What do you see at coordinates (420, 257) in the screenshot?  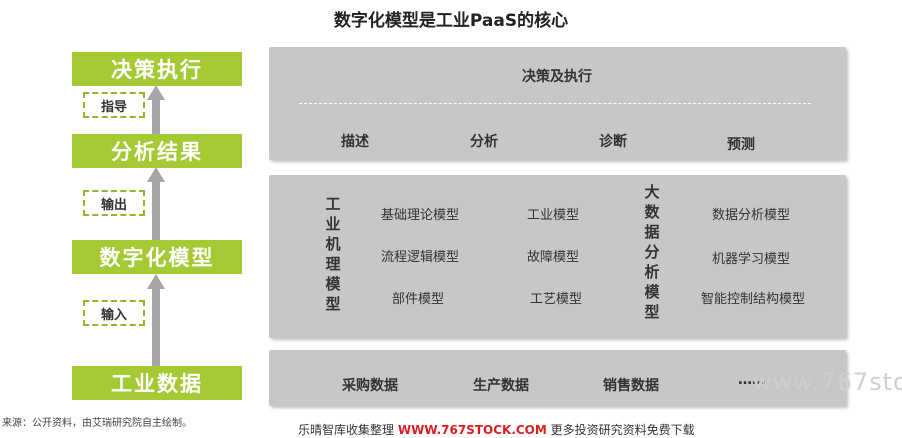 I see `model-process-logic: 流程逻辑模型` at bounding box center [420, 257].